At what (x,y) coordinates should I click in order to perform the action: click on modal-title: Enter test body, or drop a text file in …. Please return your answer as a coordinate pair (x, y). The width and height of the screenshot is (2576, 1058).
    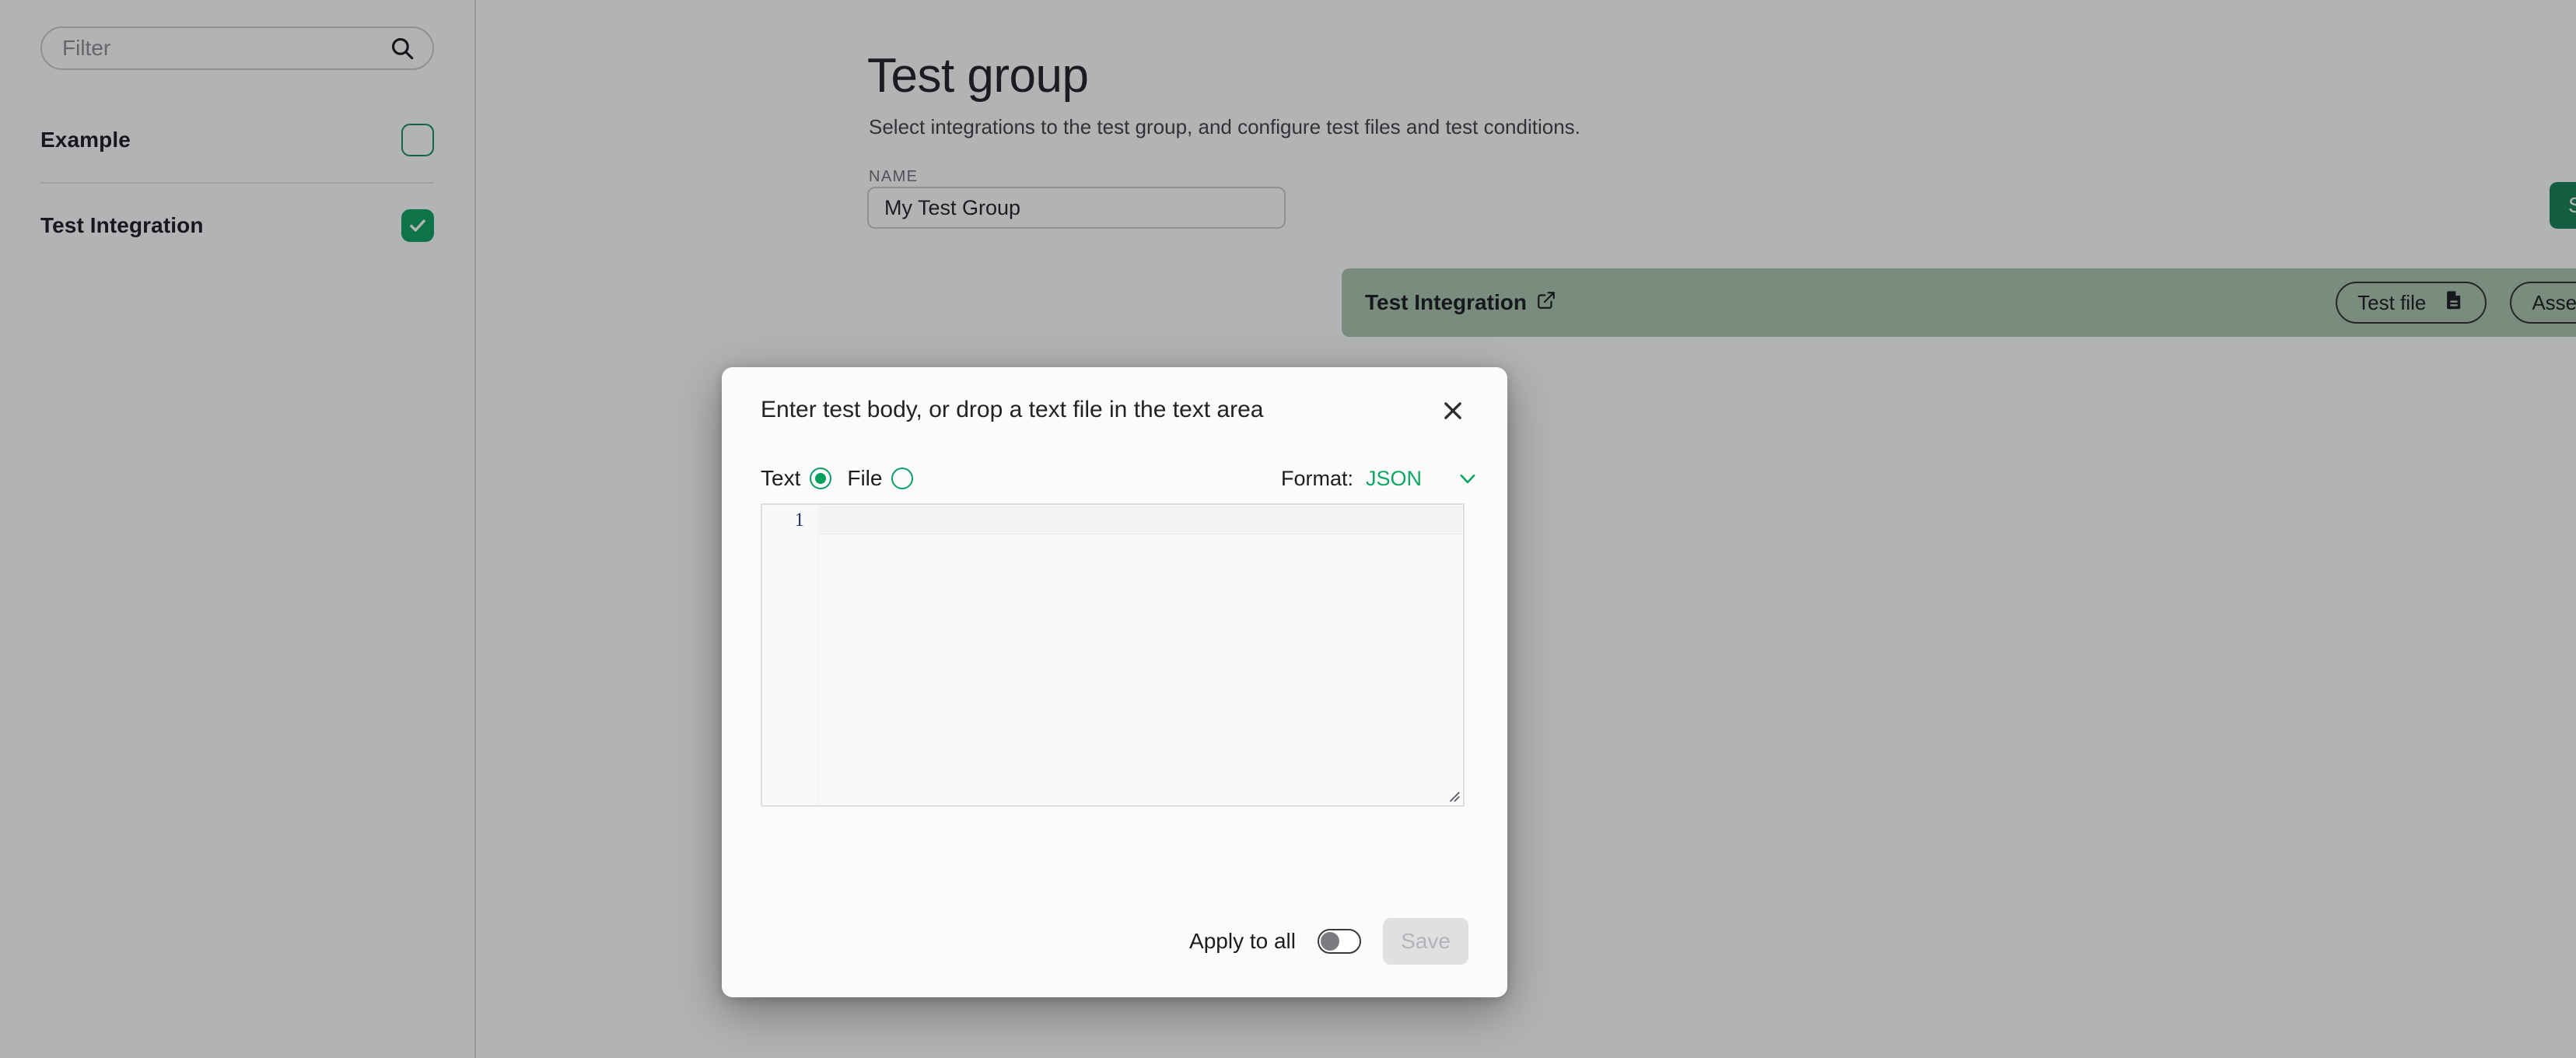
    Looking at the image, I should click on (1013, 410).